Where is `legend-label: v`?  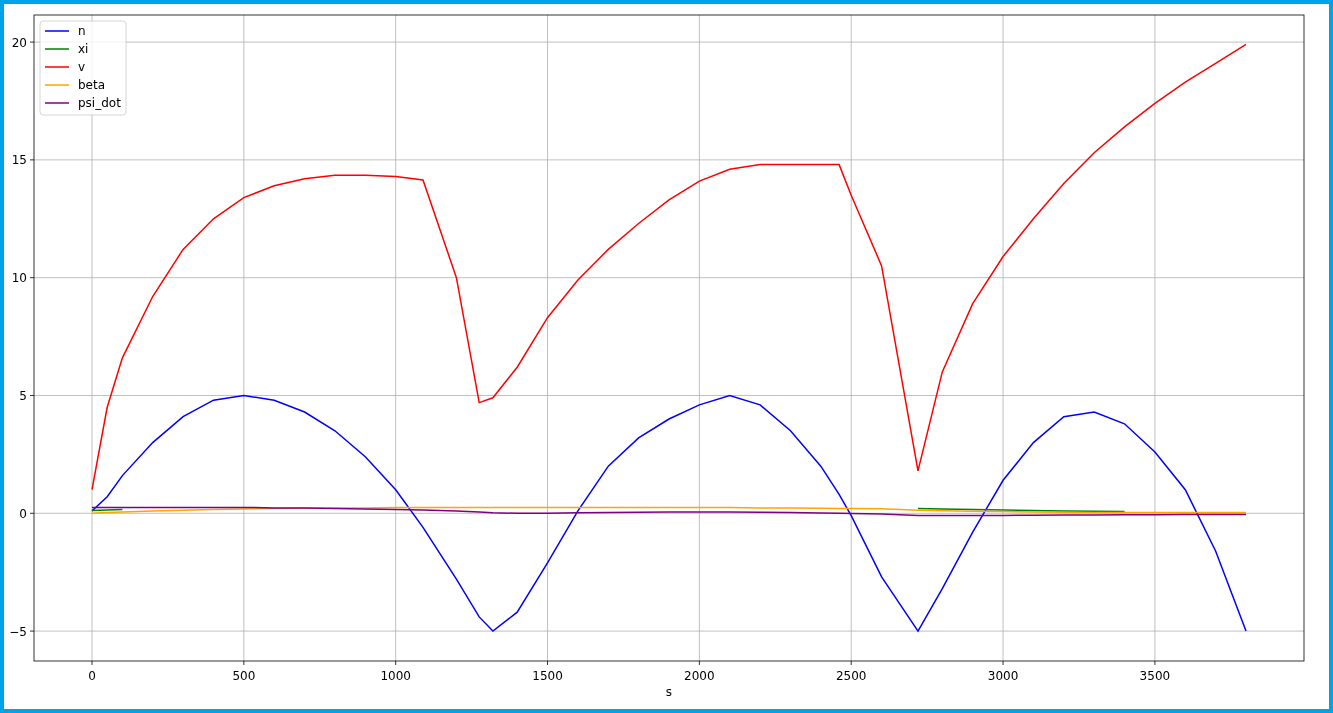
legend-label: v is located at coordinates (82, 67).